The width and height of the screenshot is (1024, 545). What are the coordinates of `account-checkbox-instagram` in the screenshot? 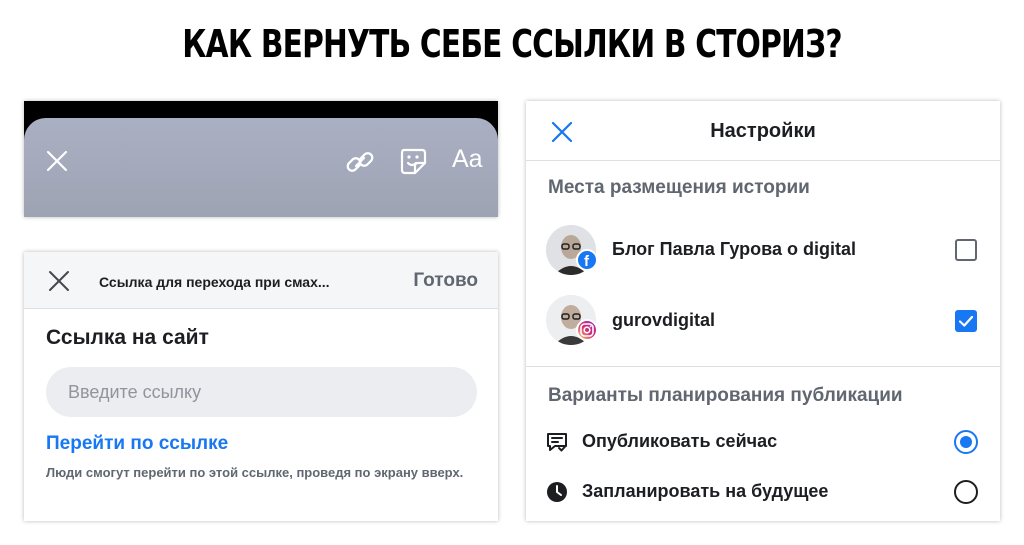 It's located at (966, 321).